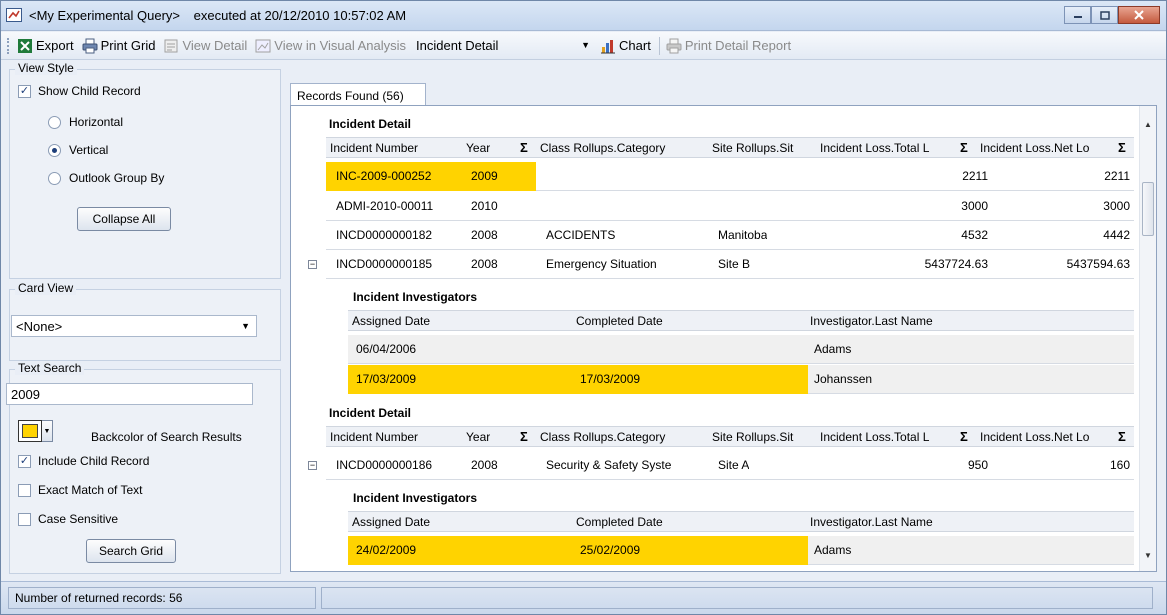 Image resolution: width=1167 pixels, height=615 pixels. I want to click on tab-records-found: Records Found (56), so click(358, 95).